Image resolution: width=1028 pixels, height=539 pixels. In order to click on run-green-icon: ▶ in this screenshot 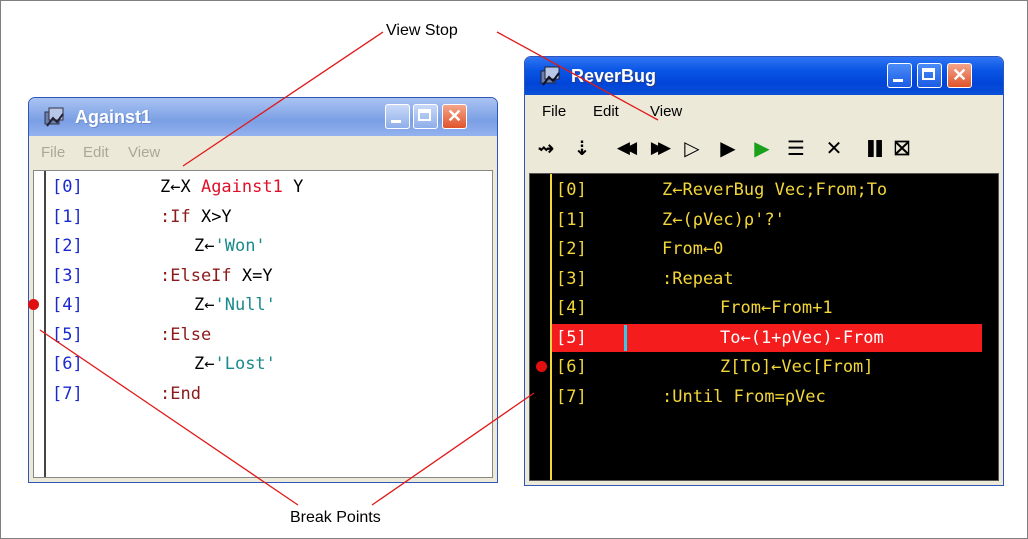, I will do `click(762, 148)`.